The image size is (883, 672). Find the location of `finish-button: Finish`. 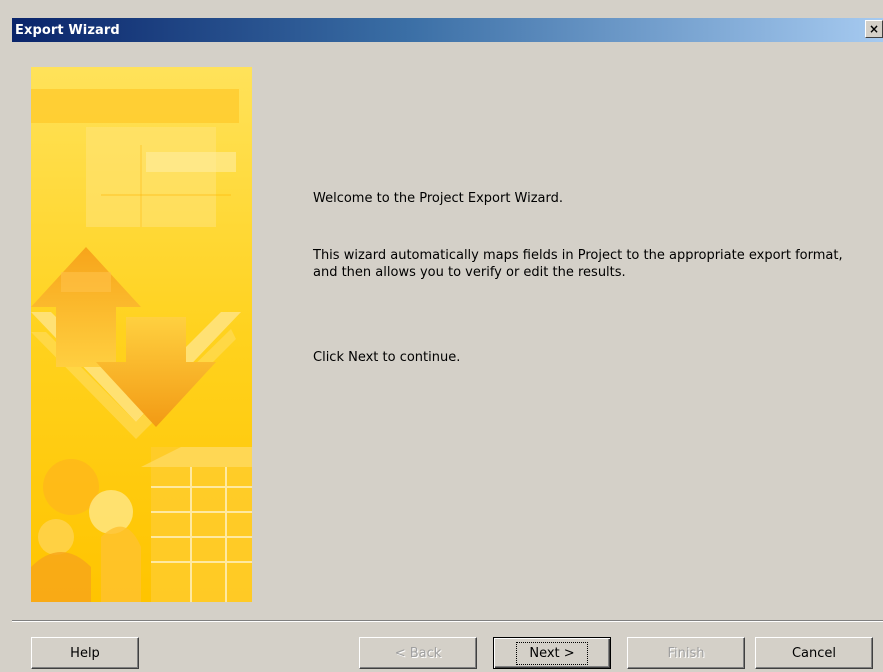

finish-button: Finish is located at coordinates (686, 653).